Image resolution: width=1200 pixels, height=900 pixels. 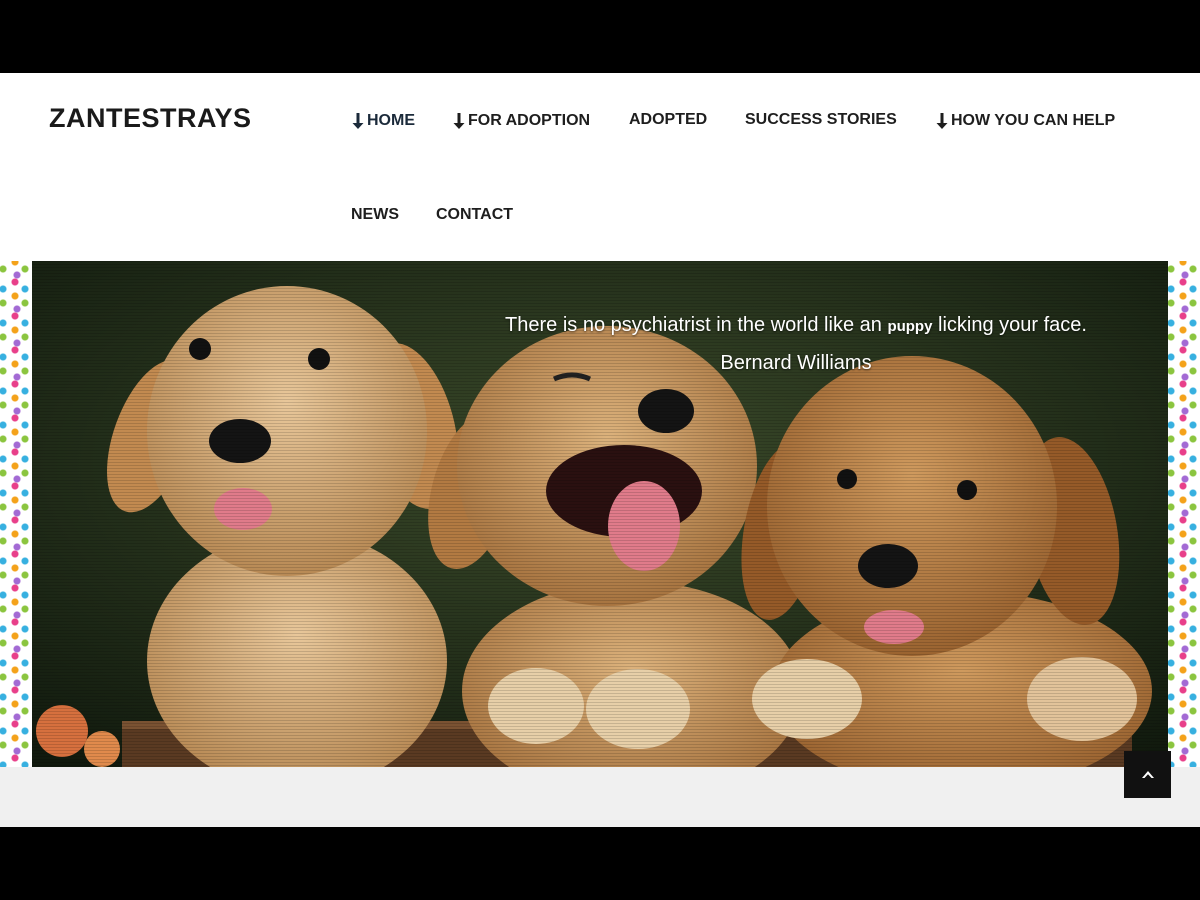 I want to click on top-black-bar, so click(x=600, y=36).